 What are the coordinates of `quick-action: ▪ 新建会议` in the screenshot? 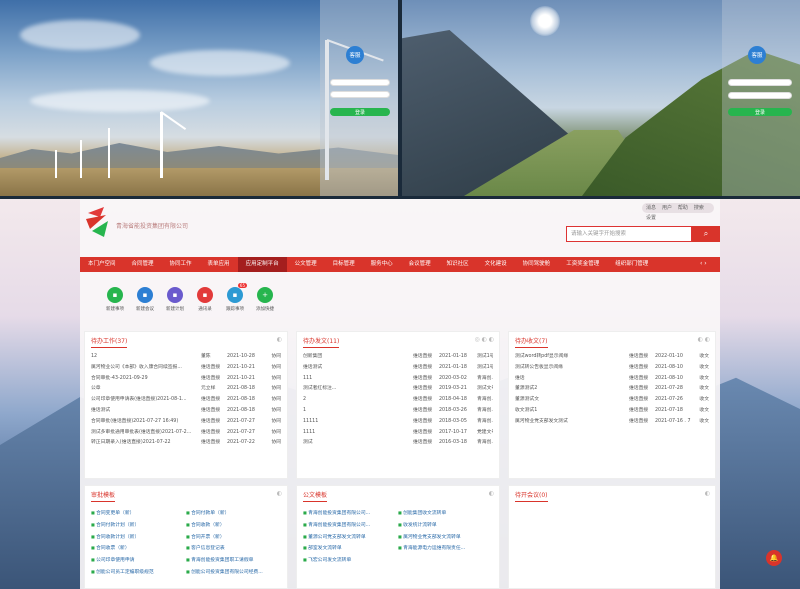 It's located at (145, 299).